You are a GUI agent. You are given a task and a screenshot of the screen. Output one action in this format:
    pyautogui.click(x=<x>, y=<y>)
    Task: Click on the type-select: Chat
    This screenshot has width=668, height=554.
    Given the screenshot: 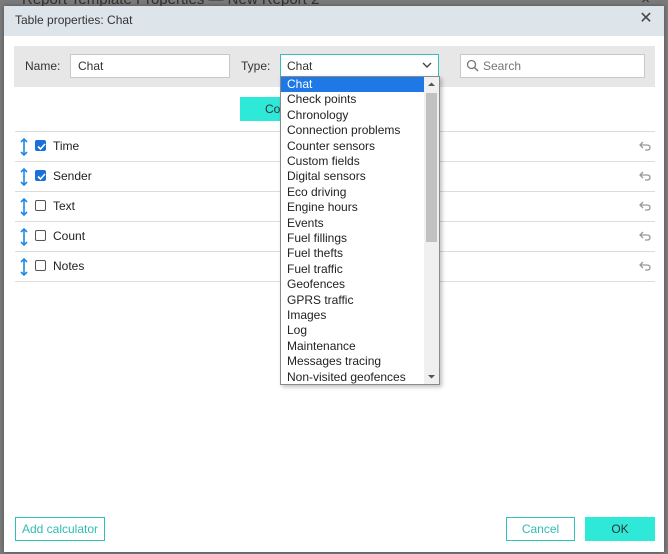 What is the action you would take?
    pyautogui.click(x=359, y=66)
    